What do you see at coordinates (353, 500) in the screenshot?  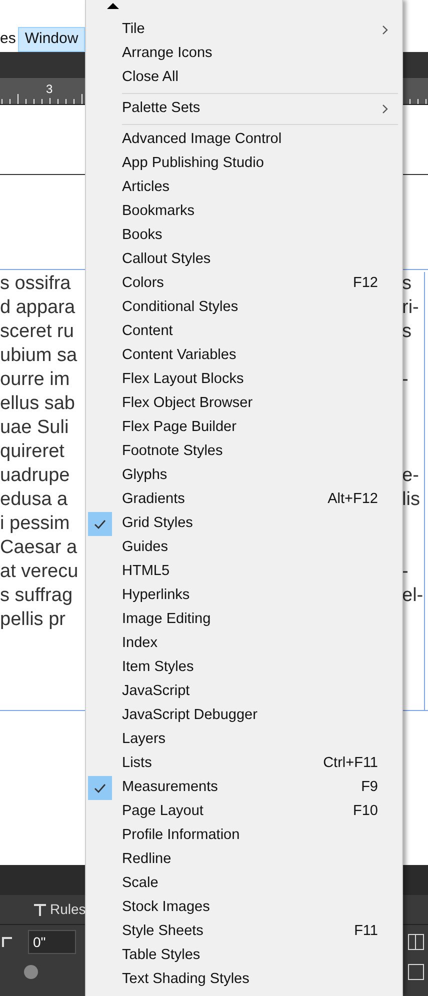 I see `shortcut-label: Alt+F12` at bounding box center [353, 500].